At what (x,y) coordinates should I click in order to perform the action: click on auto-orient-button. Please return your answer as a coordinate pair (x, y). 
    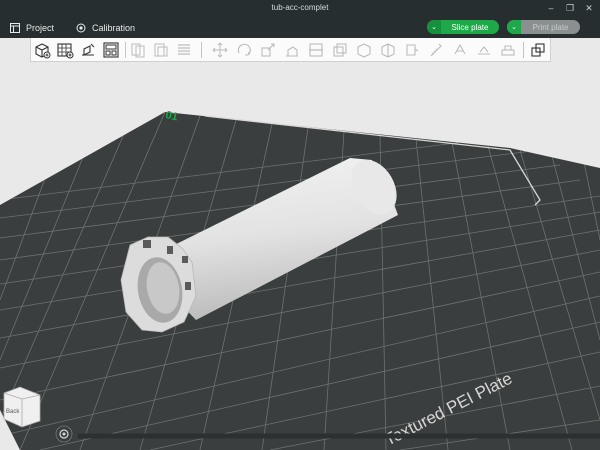
    Looking at the image, I should click on (88, 50).